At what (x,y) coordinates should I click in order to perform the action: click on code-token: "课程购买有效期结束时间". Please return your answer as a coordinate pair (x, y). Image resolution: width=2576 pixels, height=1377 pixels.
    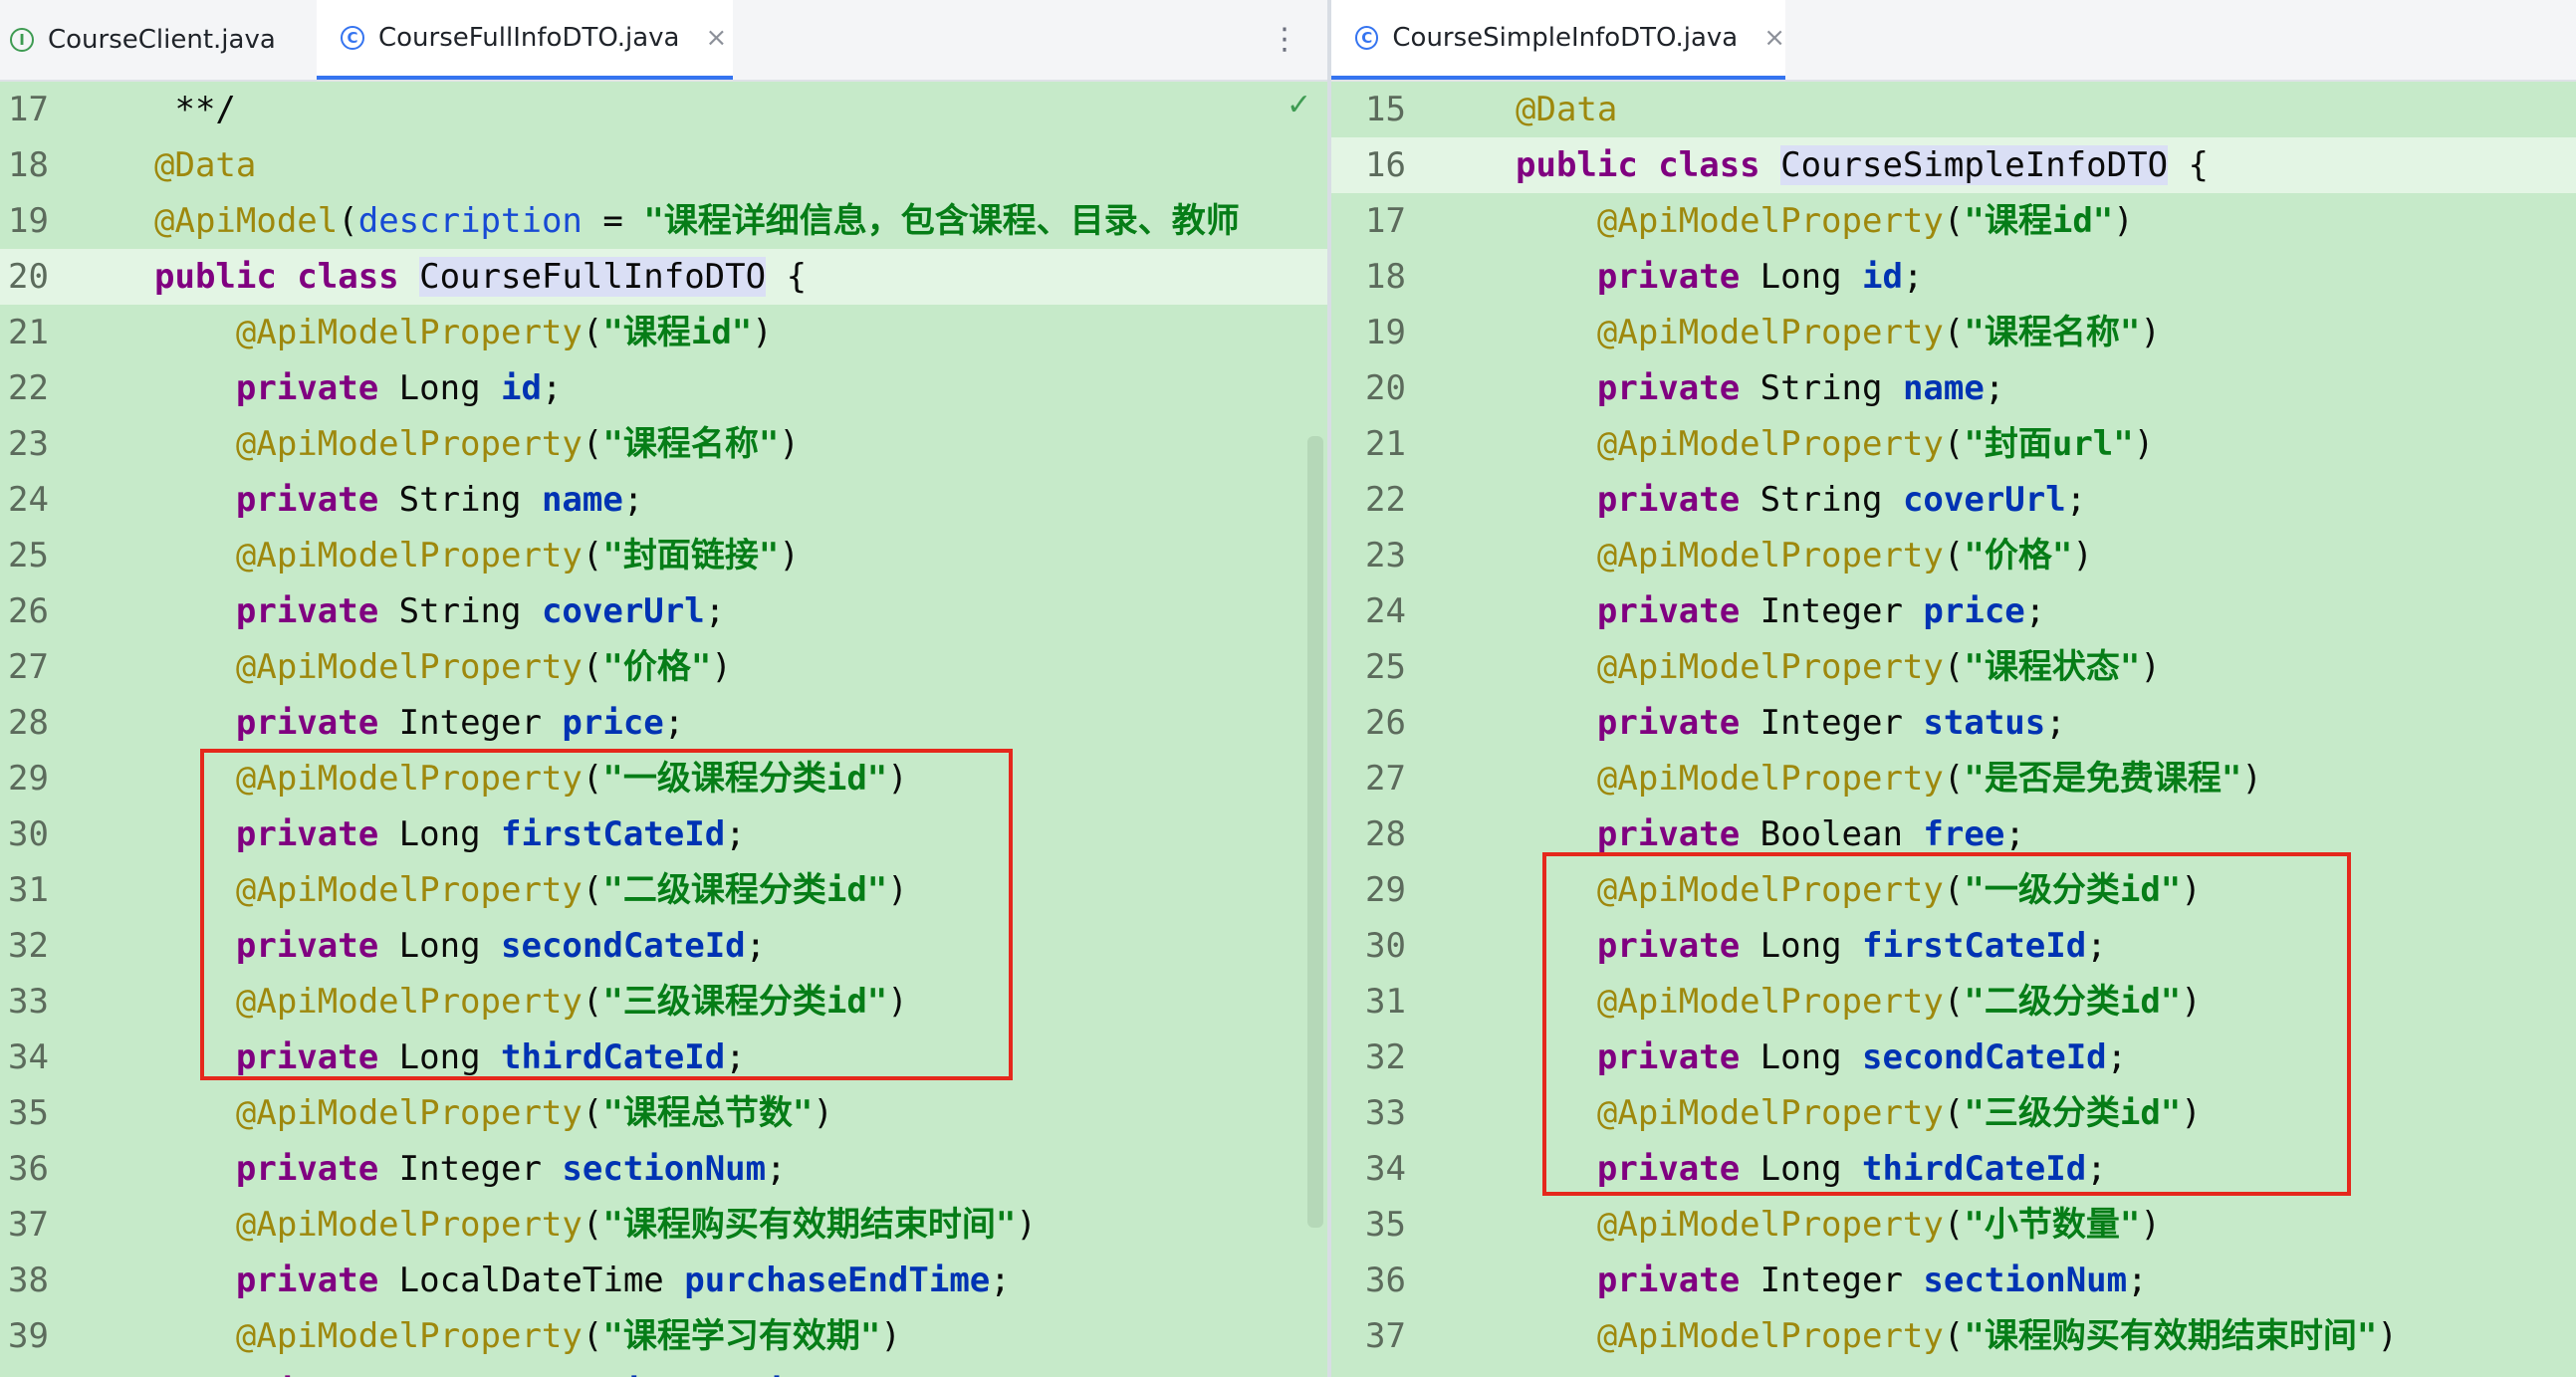
    Looking at the image, I should click on (2171, 1336).